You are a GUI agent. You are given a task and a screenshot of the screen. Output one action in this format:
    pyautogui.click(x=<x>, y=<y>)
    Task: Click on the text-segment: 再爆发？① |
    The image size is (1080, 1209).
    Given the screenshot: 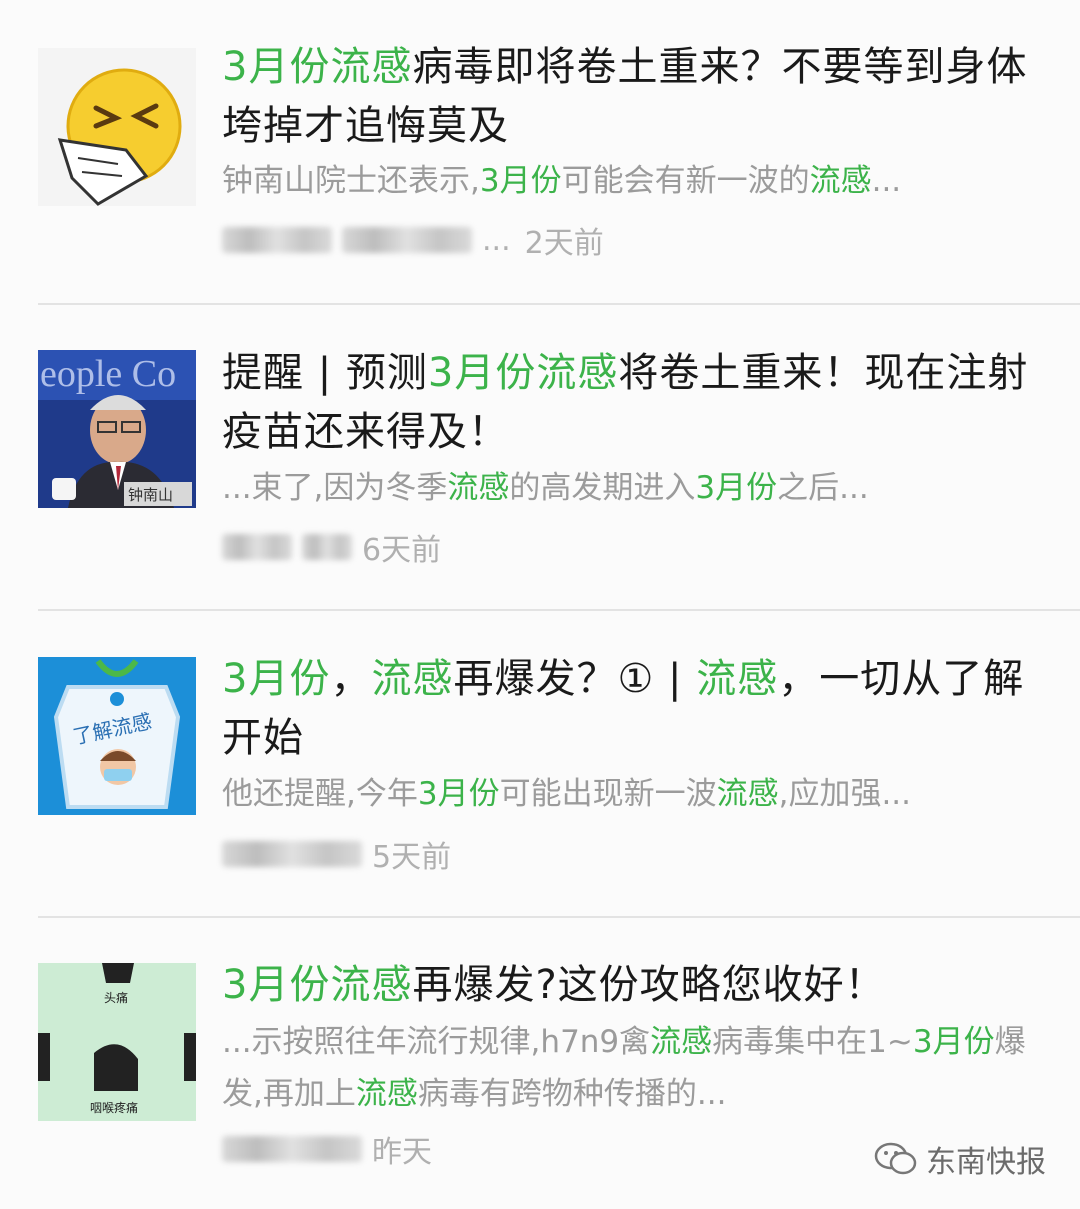 What is the action you would take?
    pyautogui.click(x=575, y=679)
    